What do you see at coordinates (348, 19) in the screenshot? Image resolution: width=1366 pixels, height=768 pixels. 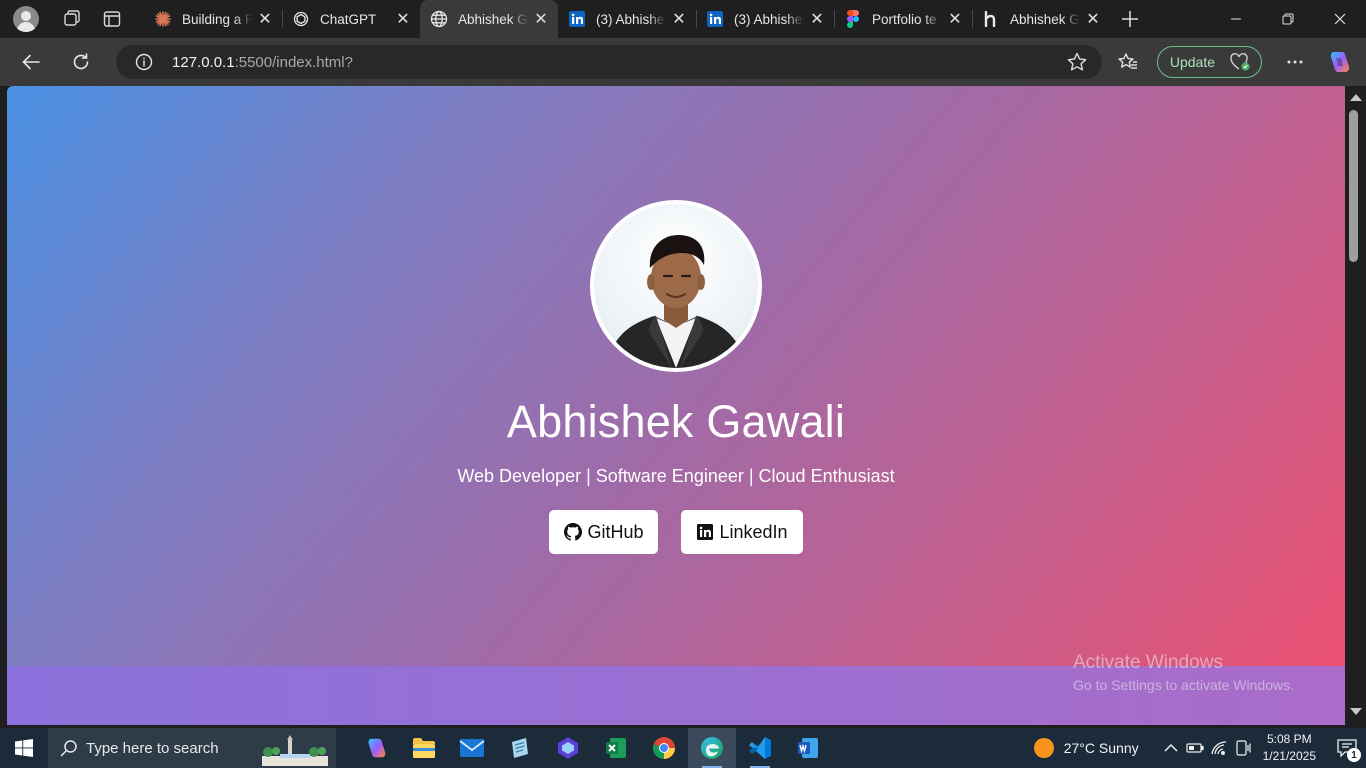 I see `tab-title: ChatGPT` at bounding box center [348, 19].